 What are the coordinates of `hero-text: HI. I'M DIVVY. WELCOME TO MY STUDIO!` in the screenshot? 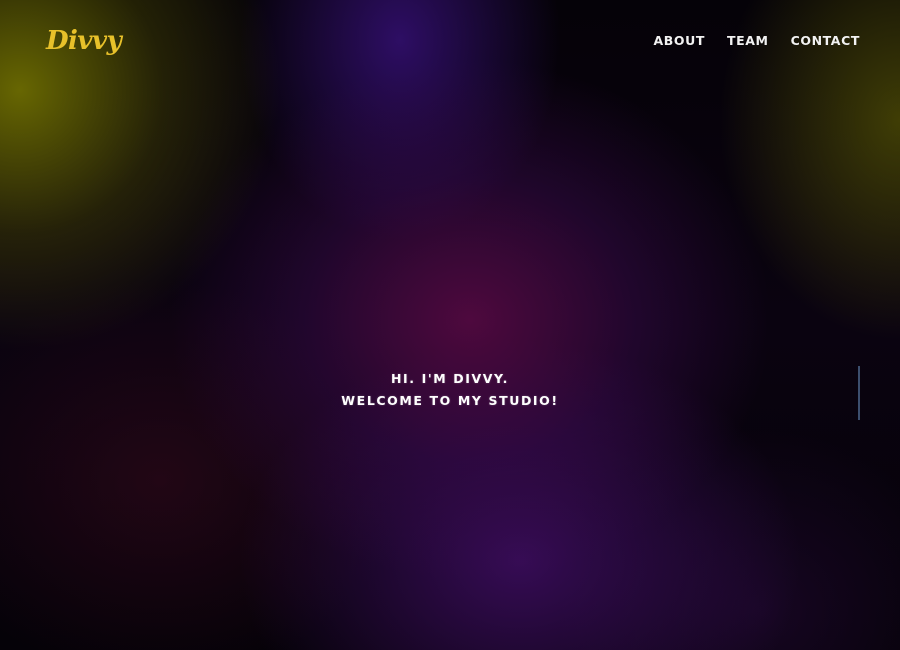 It's located at (450, 390).